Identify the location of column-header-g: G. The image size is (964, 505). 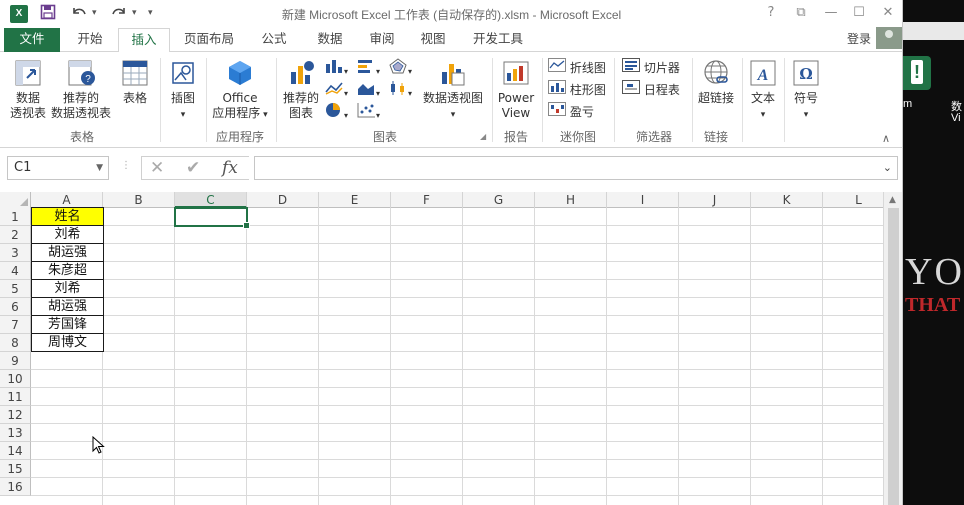
(499, 200).